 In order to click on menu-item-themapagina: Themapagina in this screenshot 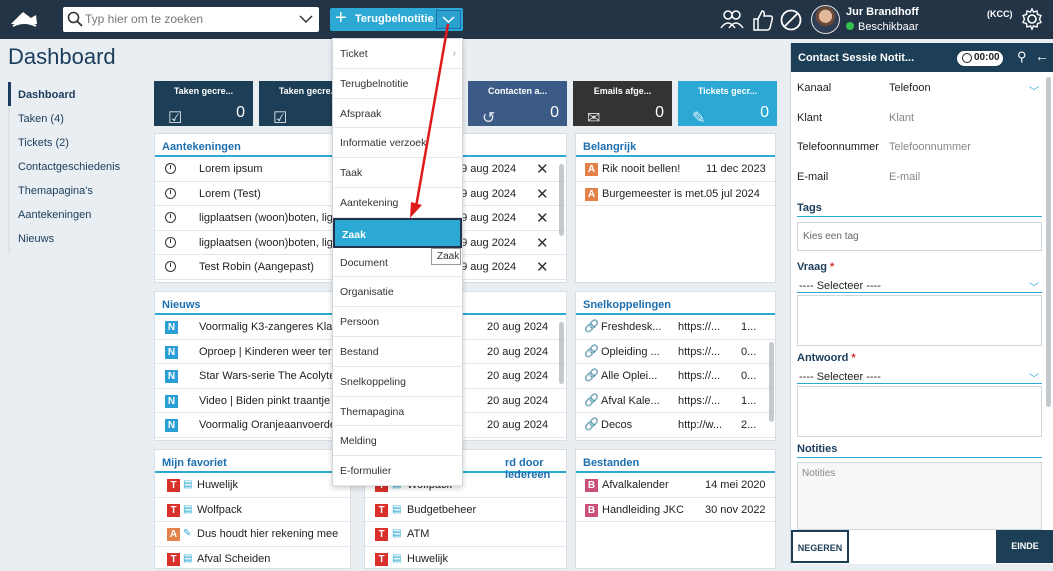, I will do `click(397, 412)`.